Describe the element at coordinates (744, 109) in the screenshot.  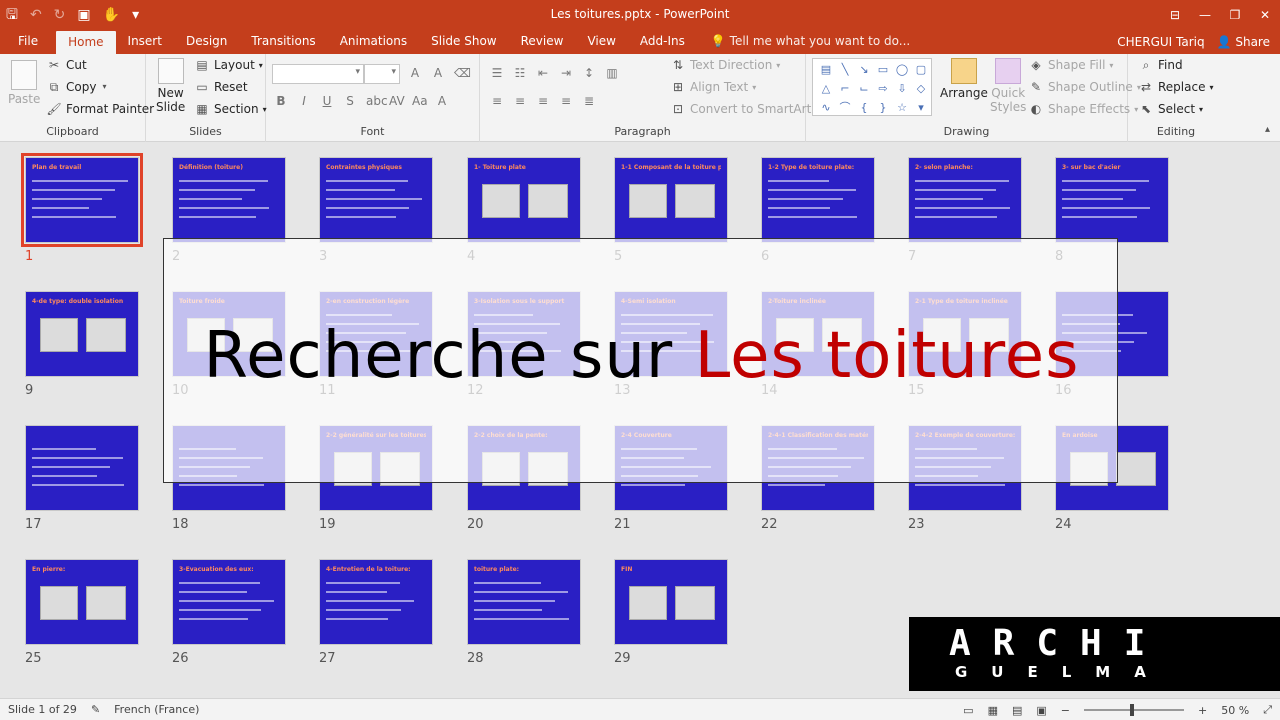
I see `convert-smartart-button: ⊡Convert to SmartArt▾` at that location.